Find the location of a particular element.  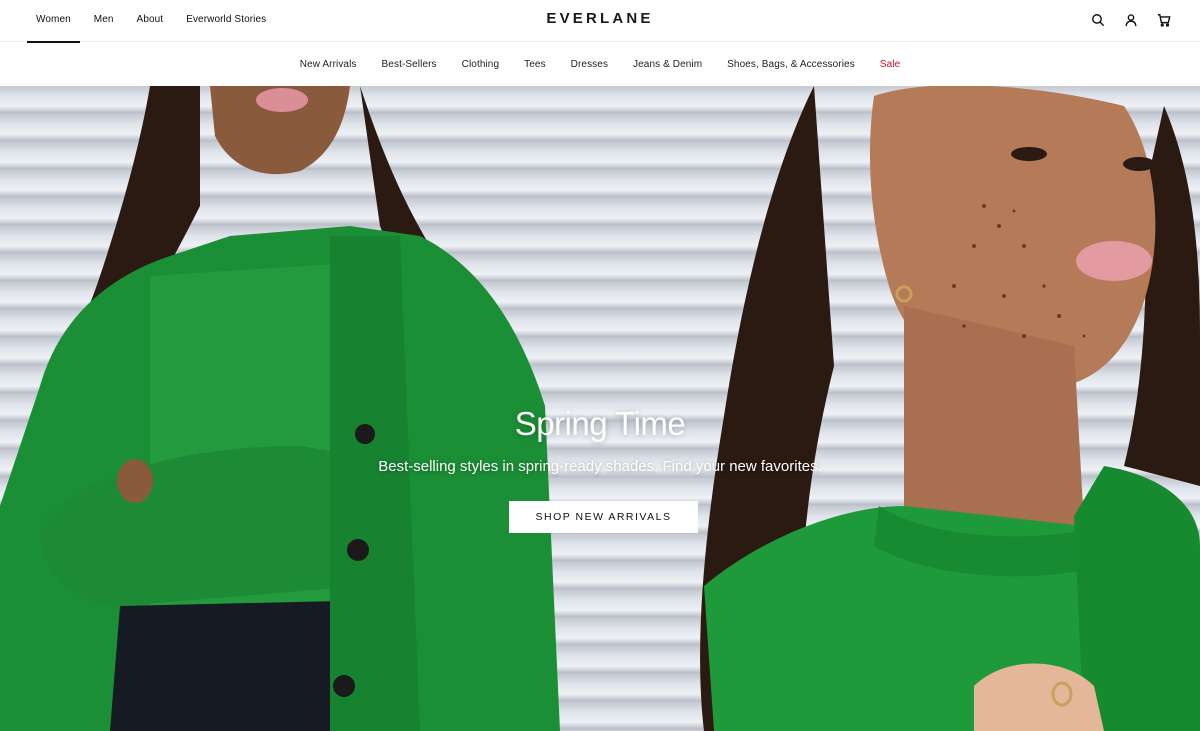

tab-about: About is located at coordinates (150, 21).